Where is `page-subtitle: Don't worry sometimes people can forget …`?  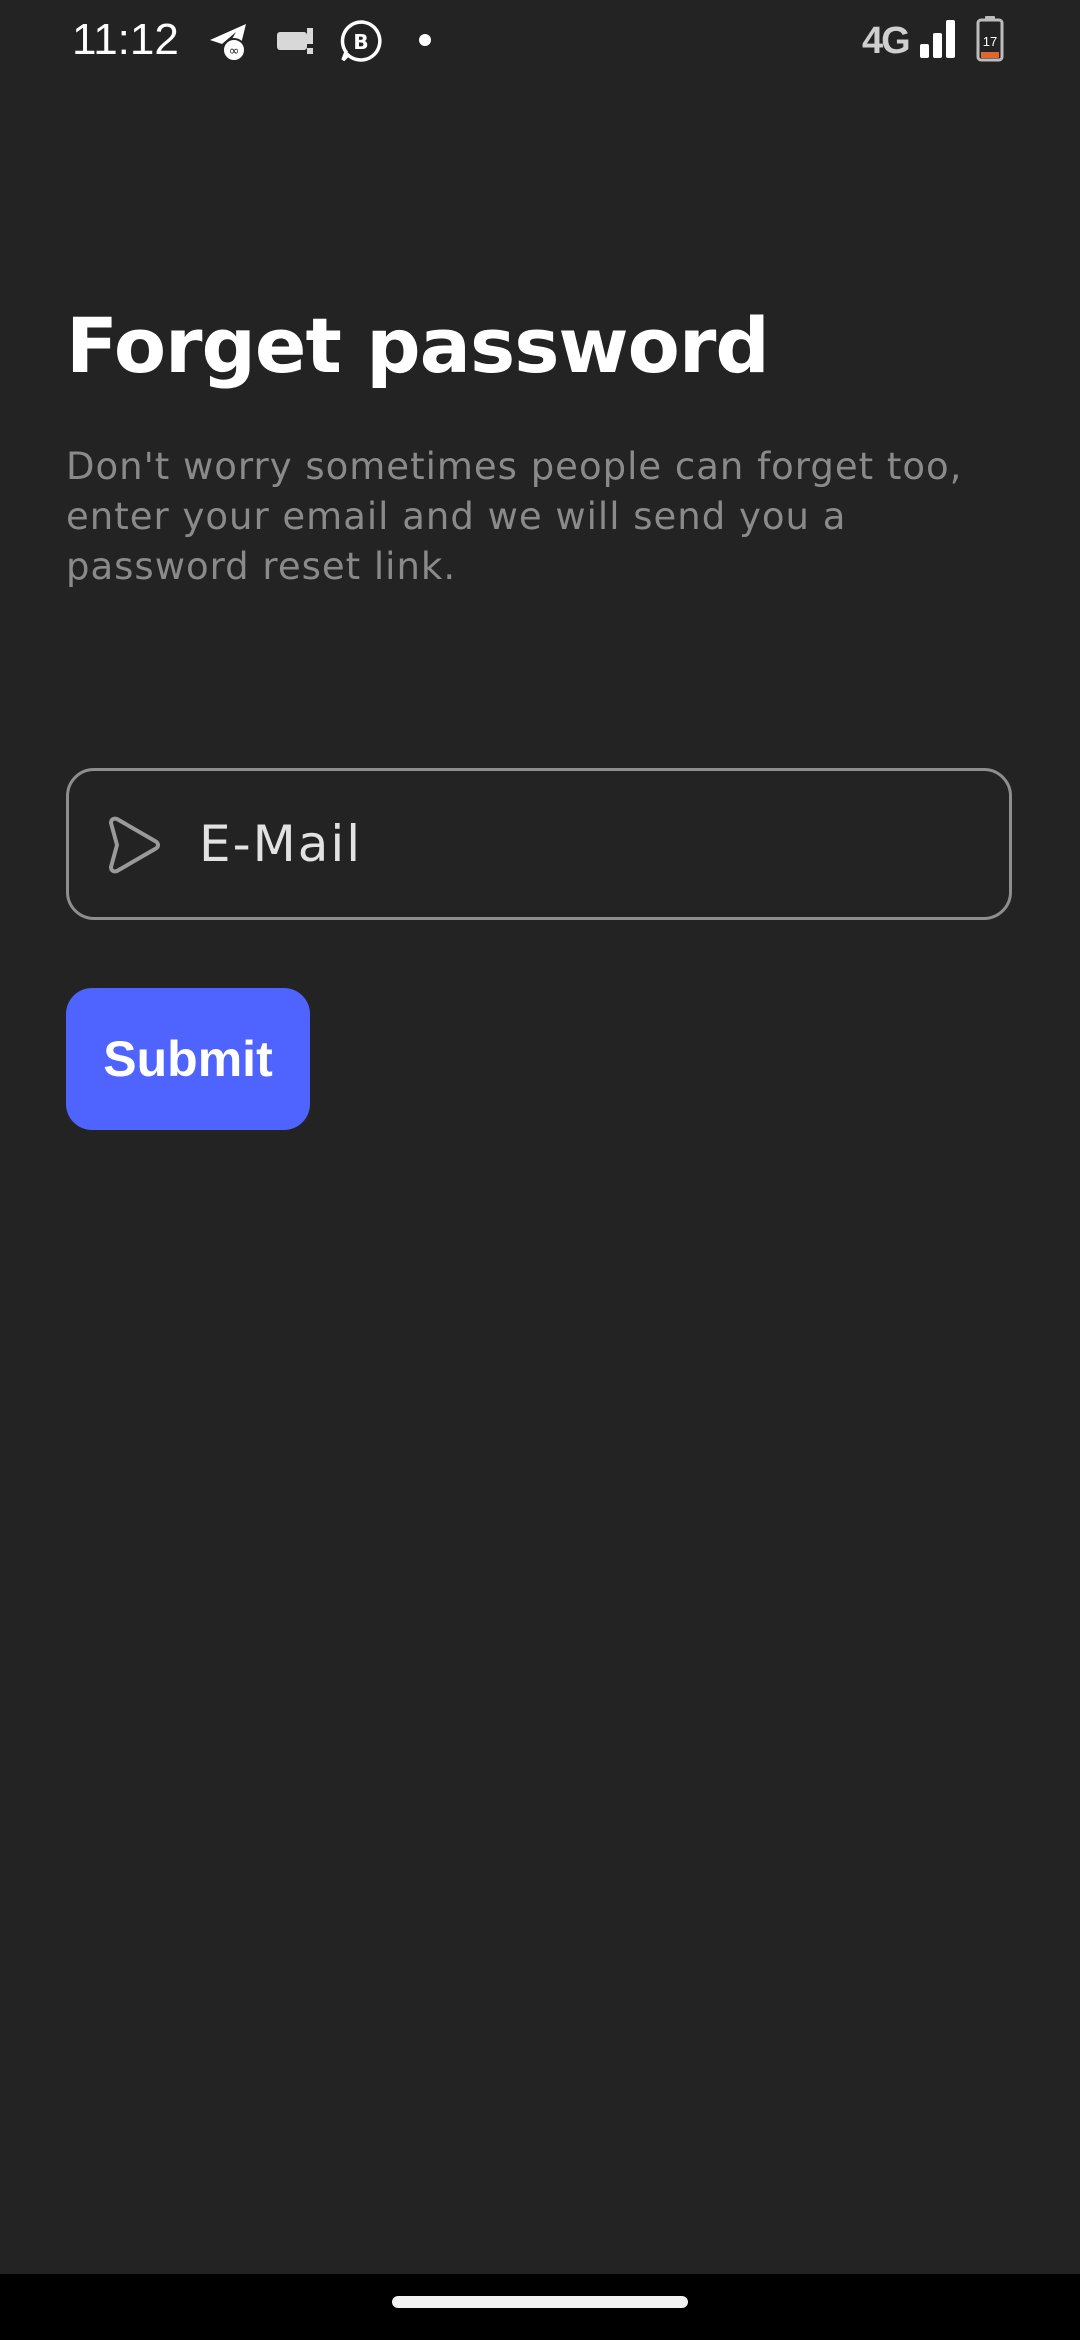
page-subtitle: Don't worry sometimes people can forget … is located at coordinates (514, 516).